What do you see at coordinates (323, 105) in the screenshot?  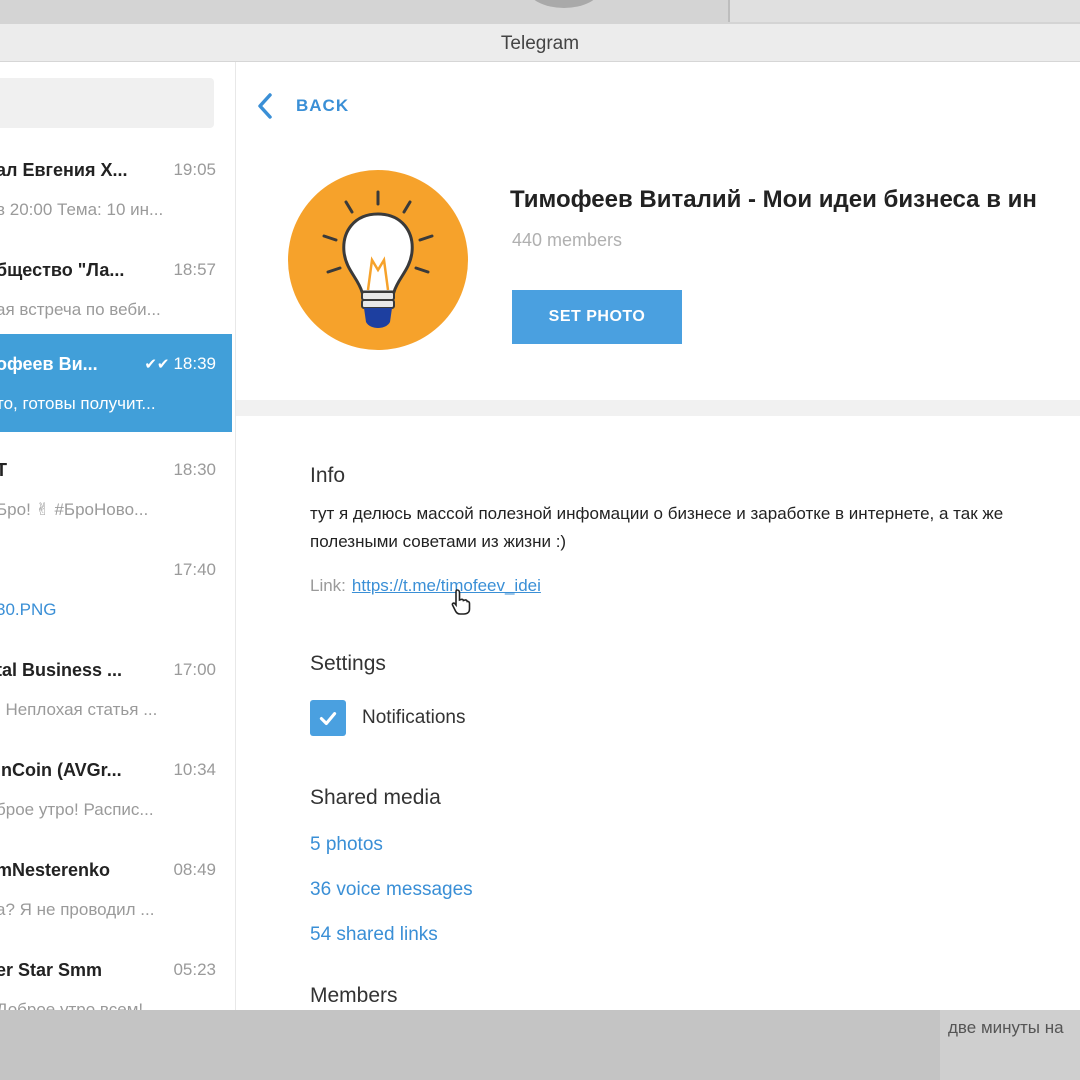 I see `back-label: BACK` at bounding box center [323, 105].